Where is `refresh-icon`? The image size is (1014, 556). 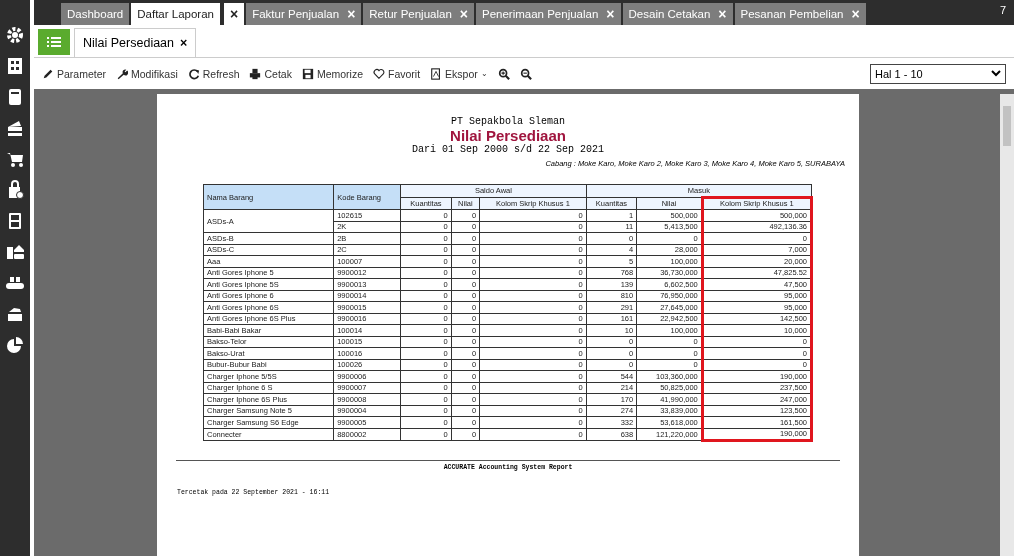 refresh-icon is located at coordinates (193, 73).